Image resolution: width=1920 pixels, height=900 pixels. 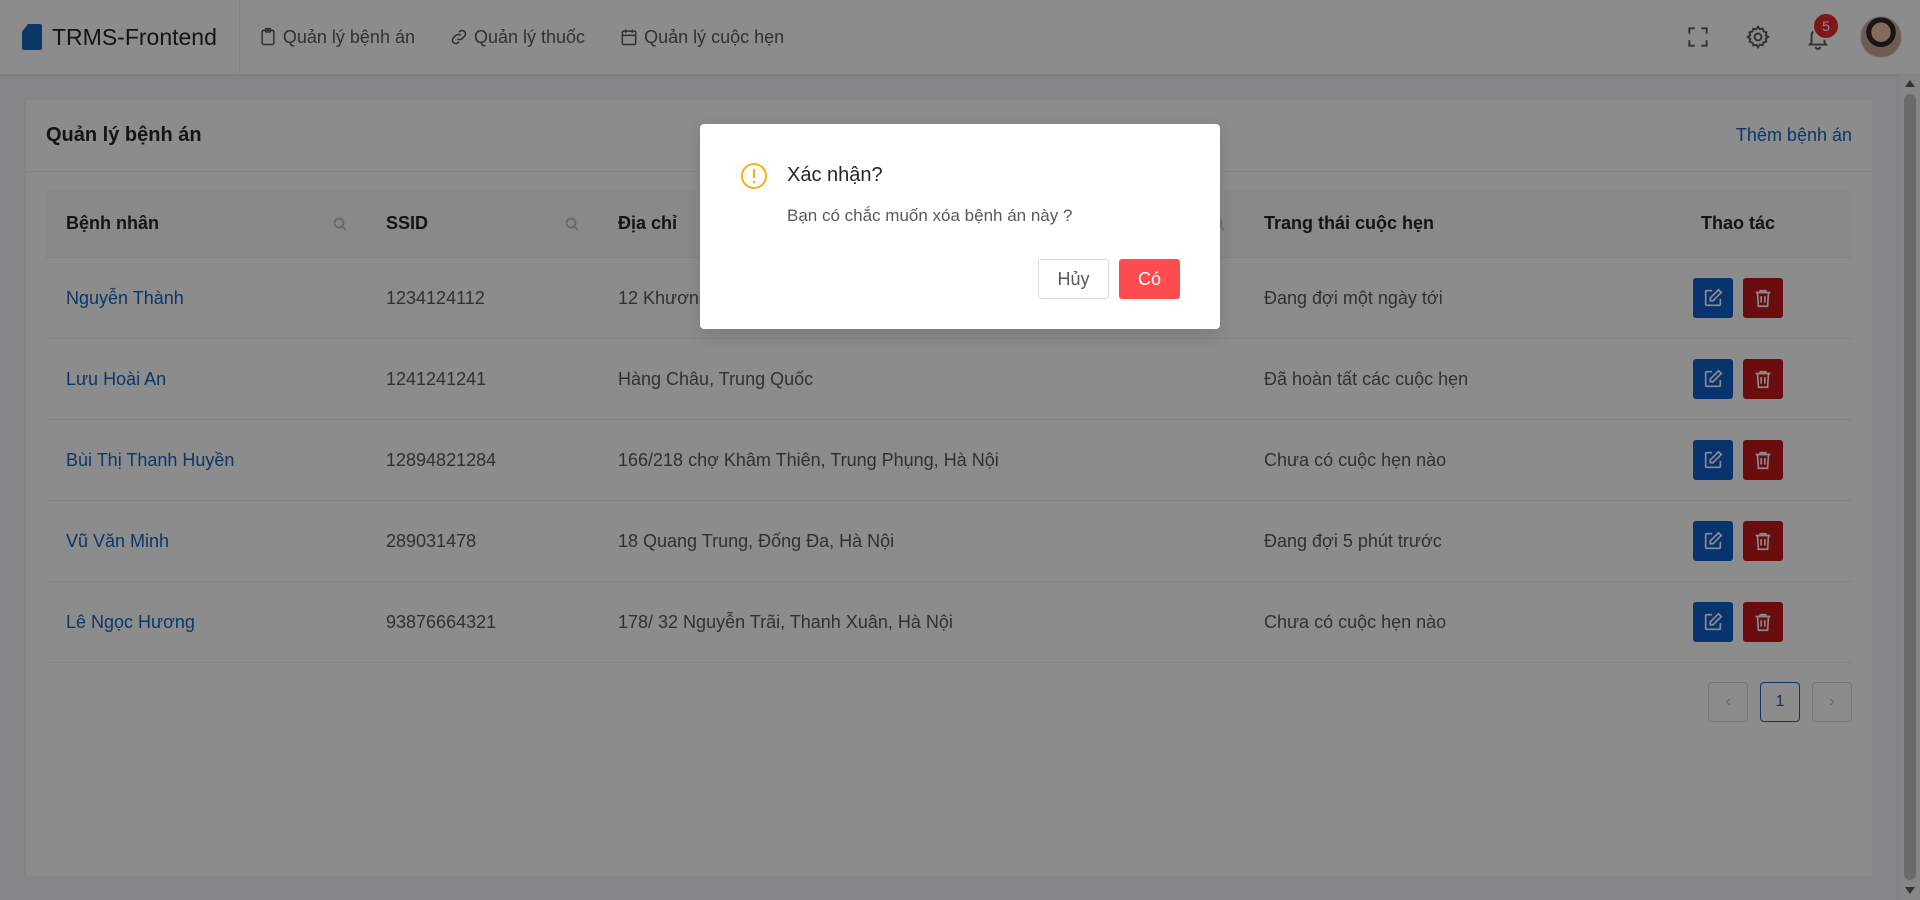 I want to click on cancel-button: Hủy, so click(x=1073, y=279).